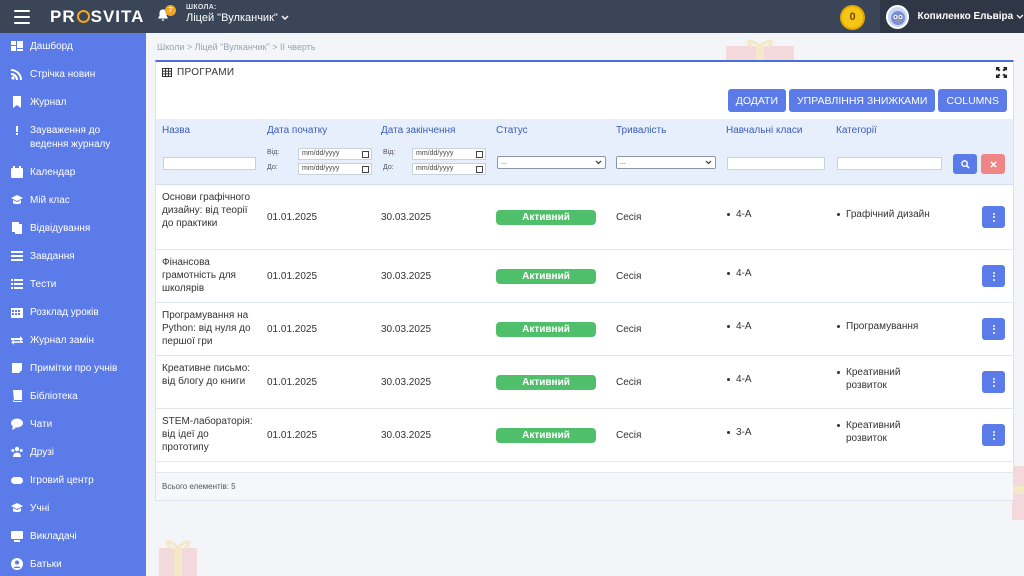 The width and height of the screenshot is (1024, 576). I want to click on total-items-count: Всього елементів: 5, so click(199, 486).